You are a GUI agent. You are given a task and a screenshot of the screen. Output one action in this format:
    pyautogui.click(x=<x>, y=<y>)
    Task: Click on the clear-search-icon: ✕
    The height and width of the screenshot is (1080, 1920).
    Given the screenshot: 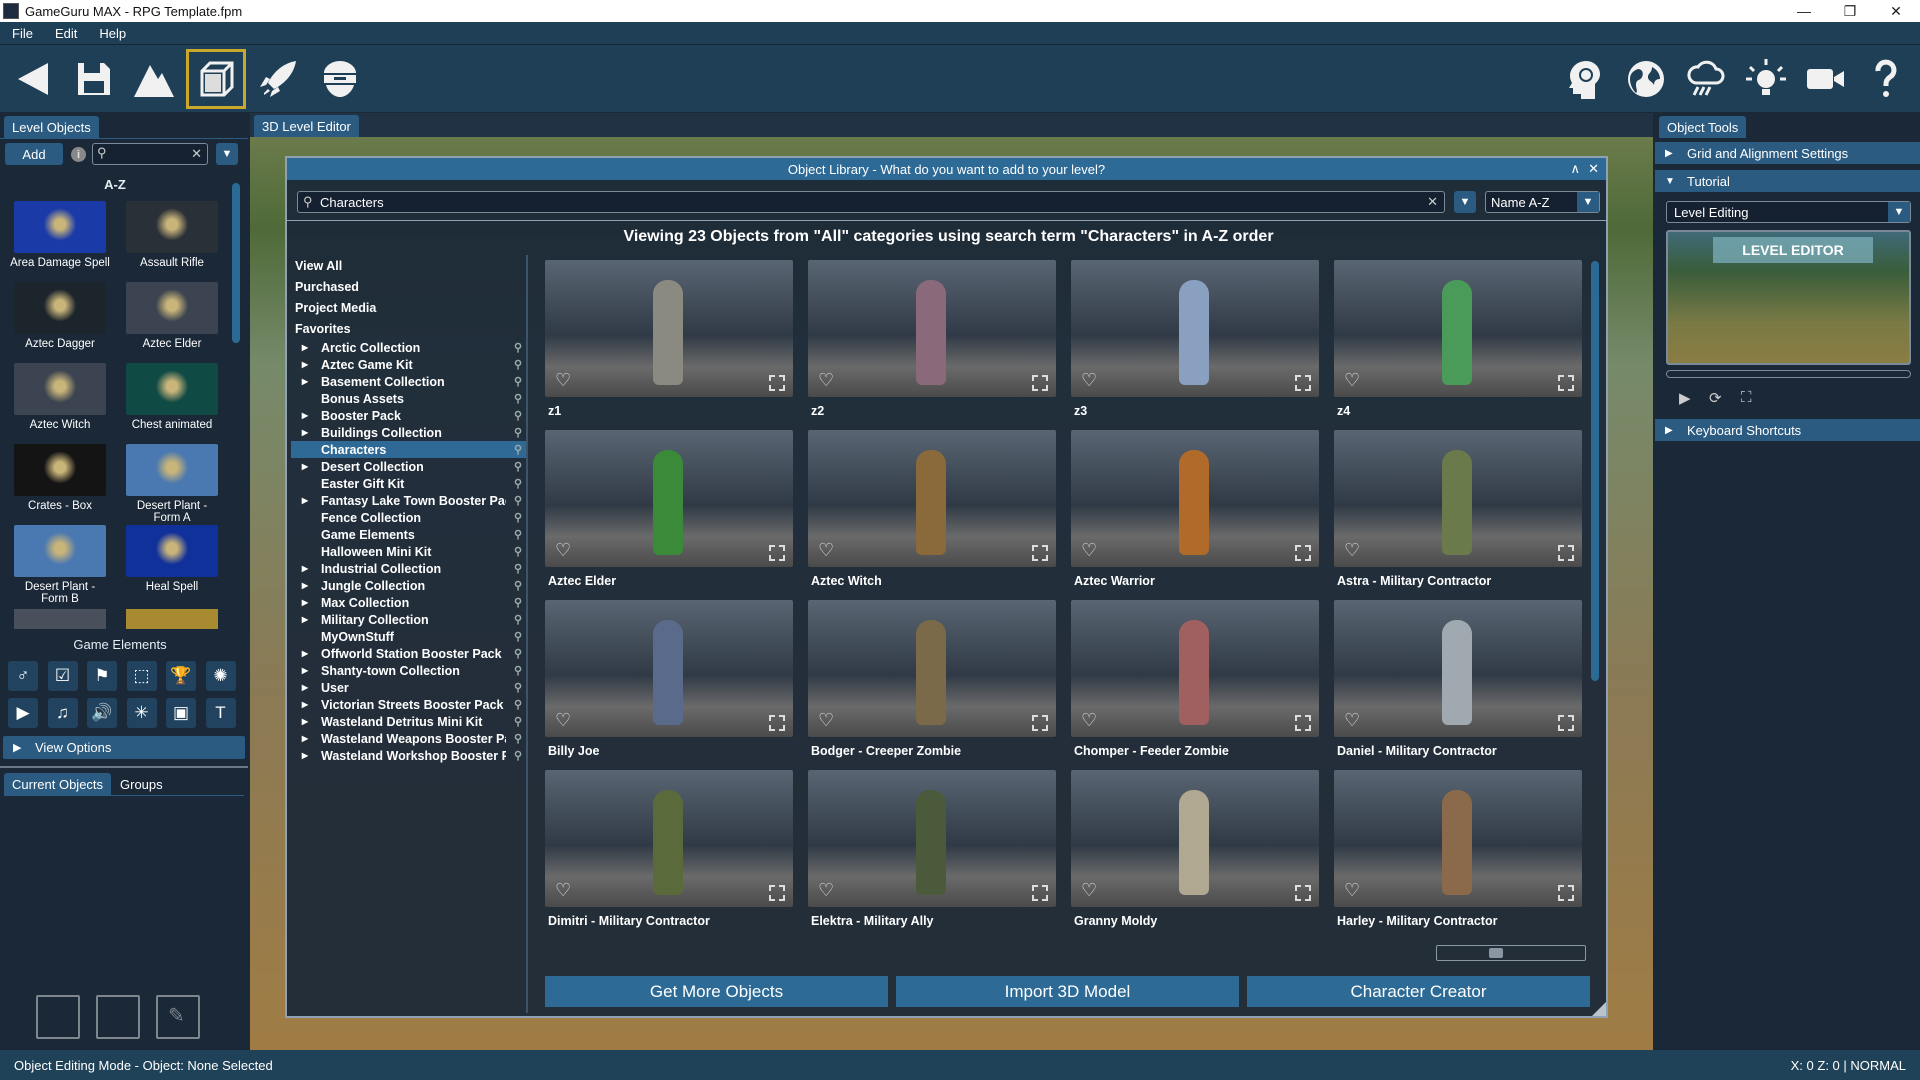 What is the action you would take?
    pyautogui.click(x=196, y=154)
    